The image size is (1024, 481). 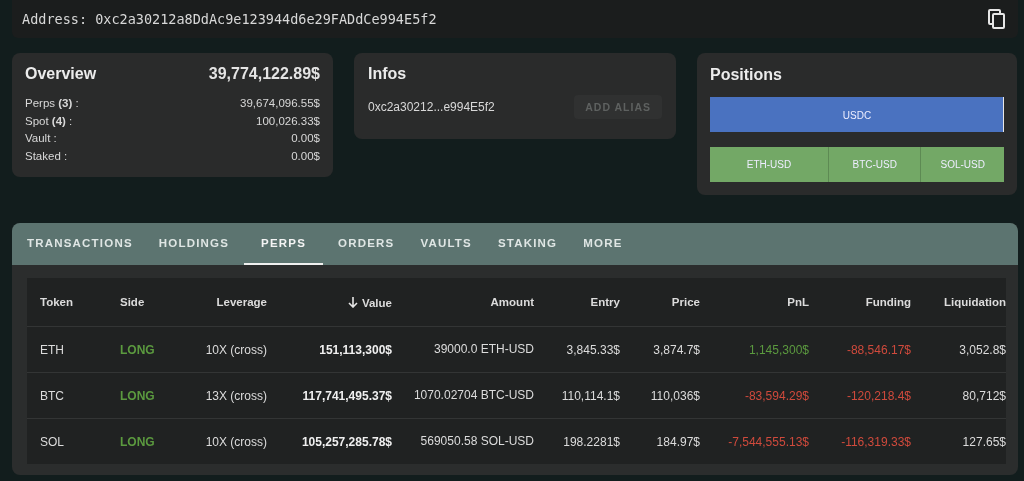 What do you see at coordinates (52, 349) in the screenshot?
I see `table-cell-text: ETH` at bounding box center [52, 349].